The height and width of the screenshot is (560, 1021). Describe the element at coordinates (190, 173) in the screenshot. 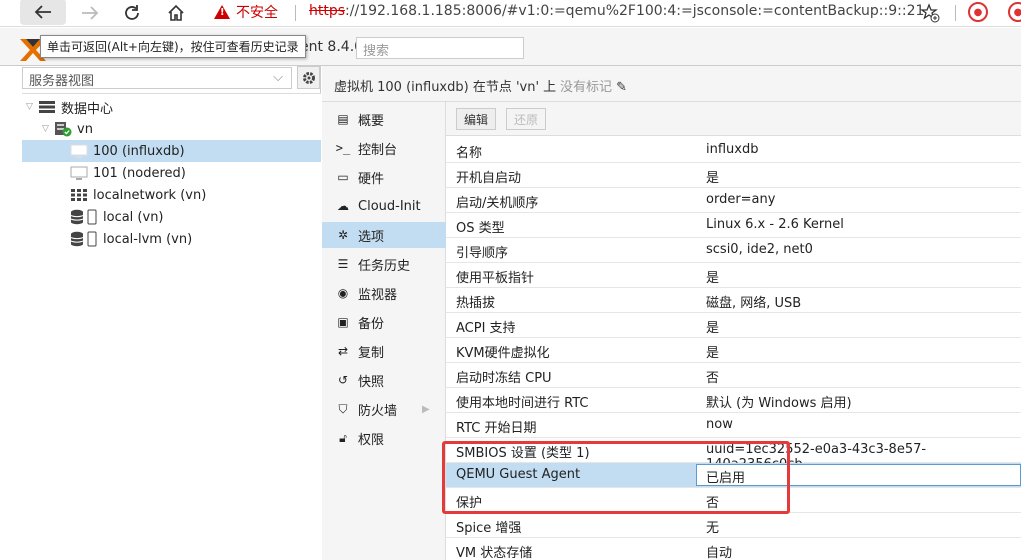

I see `tree-item-vm-101: 101 (nodered)` at that location.